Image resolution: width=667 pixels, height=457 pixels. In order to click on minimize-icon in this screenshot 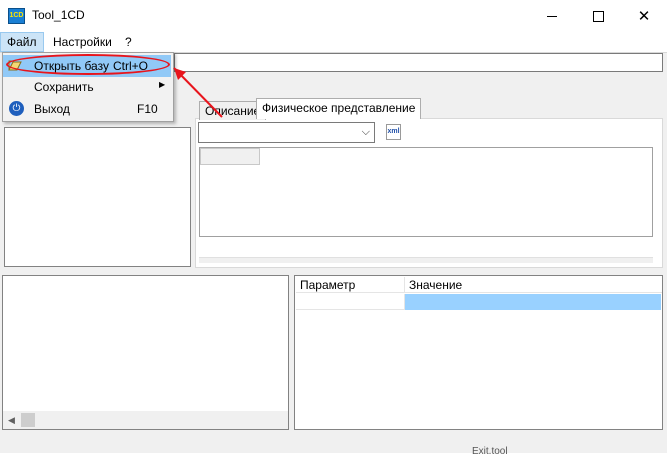, I will do `click(552, 16)`.